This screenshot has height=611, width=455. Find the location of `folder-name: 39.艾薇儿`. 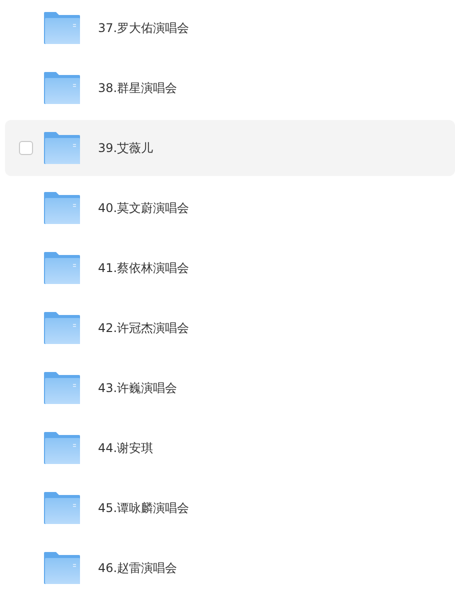

folder-name: 39.艾薇儿 is located at coordinates (126, 148).